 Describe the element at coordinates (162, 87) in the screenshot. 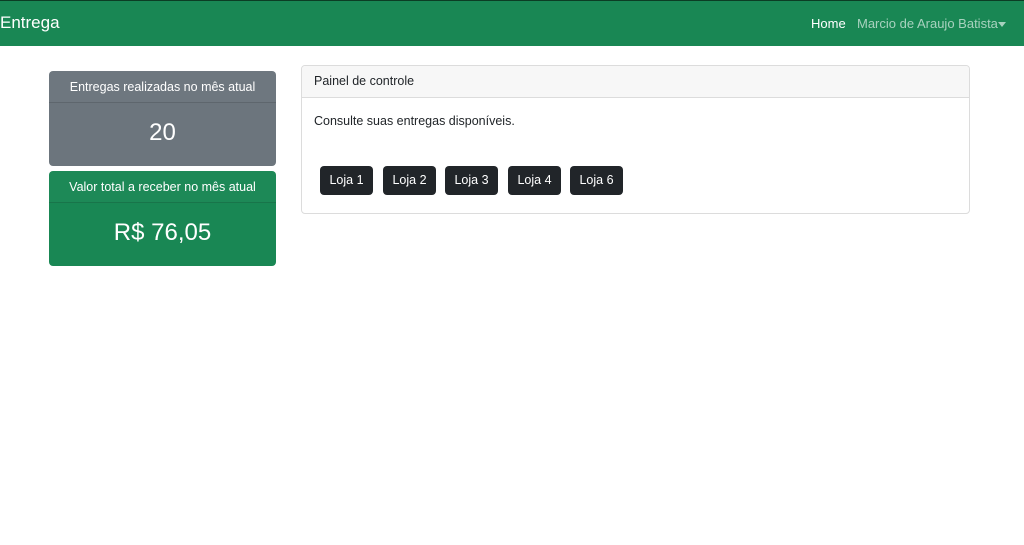

I see `deliveries-card-header: Entregas realizadas no mês atual` at that location.